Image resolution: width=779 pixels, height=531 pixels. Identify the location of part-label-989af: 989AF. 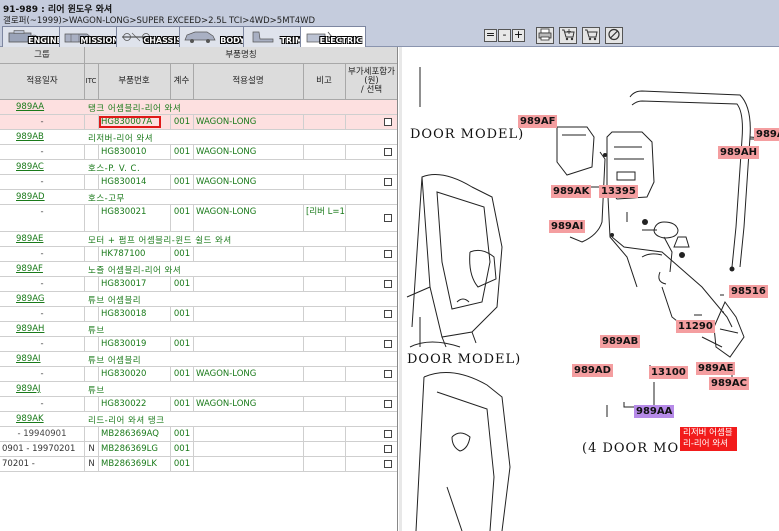
(538, 121).